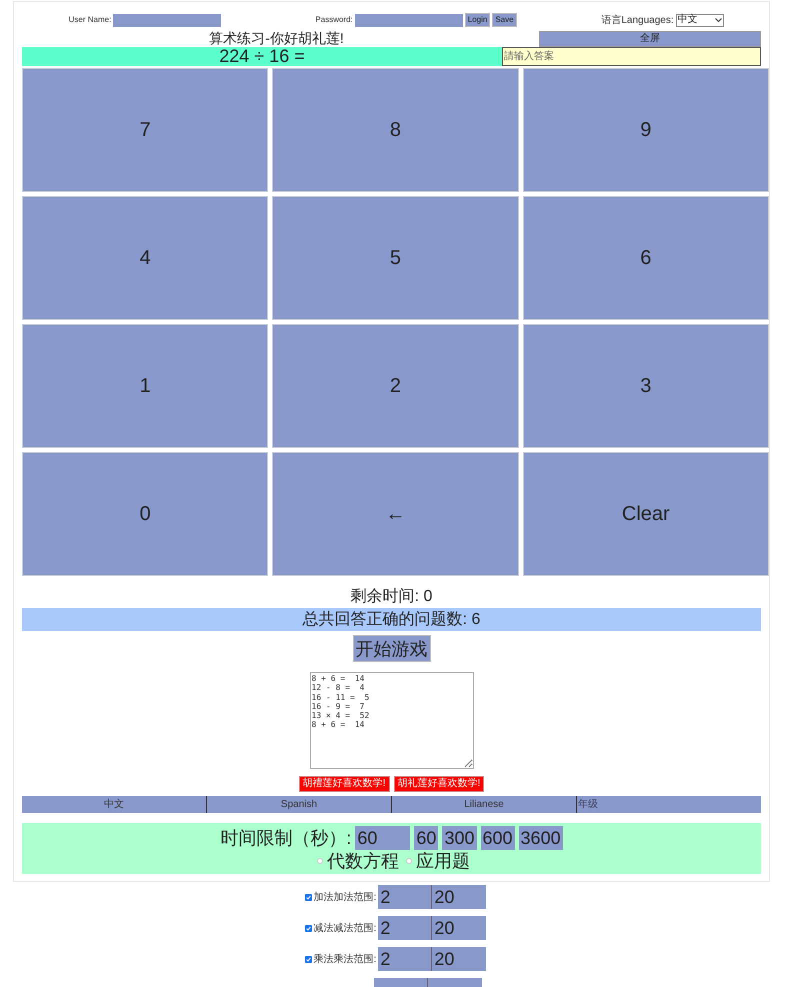  Describe the element at coordinates (145, 258) in the screenshot. I see `keypad-button: 4` at that location.